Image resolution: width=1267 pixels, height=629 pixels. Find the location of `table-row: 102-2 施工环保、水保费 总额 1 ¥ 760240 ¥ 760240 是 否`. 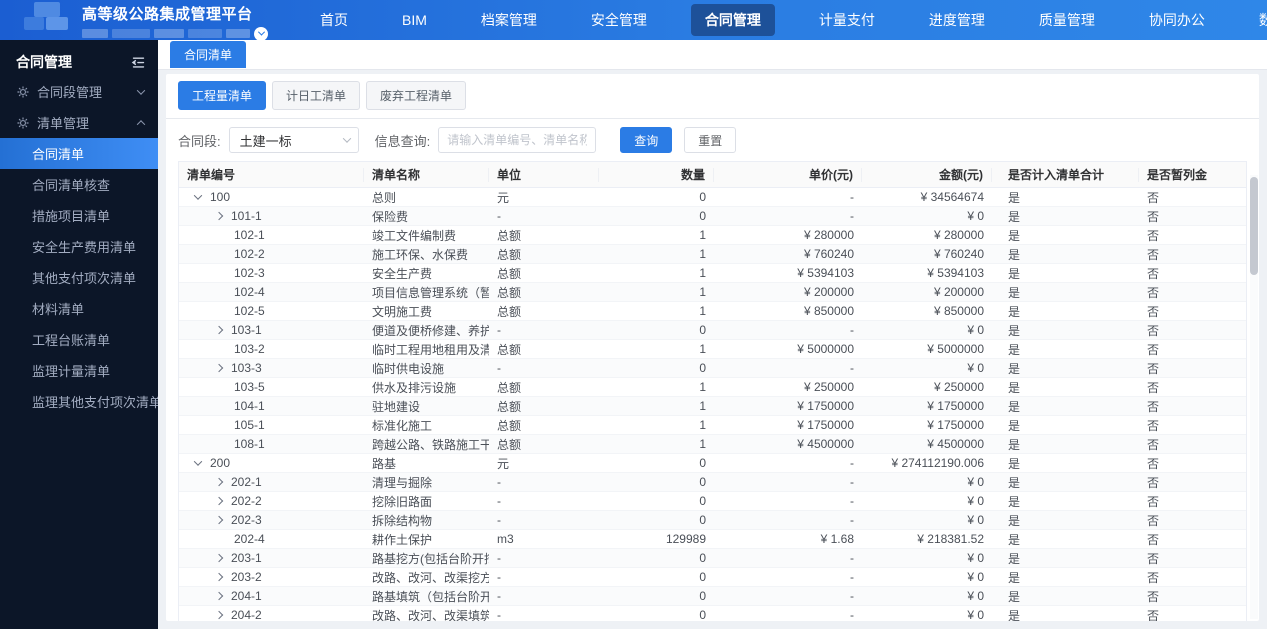

table-row: 102-2 施工环保、水保费 总额 1 ¥ 760240 ¥ 760240 是 否 is located at coordinates (712, 254).